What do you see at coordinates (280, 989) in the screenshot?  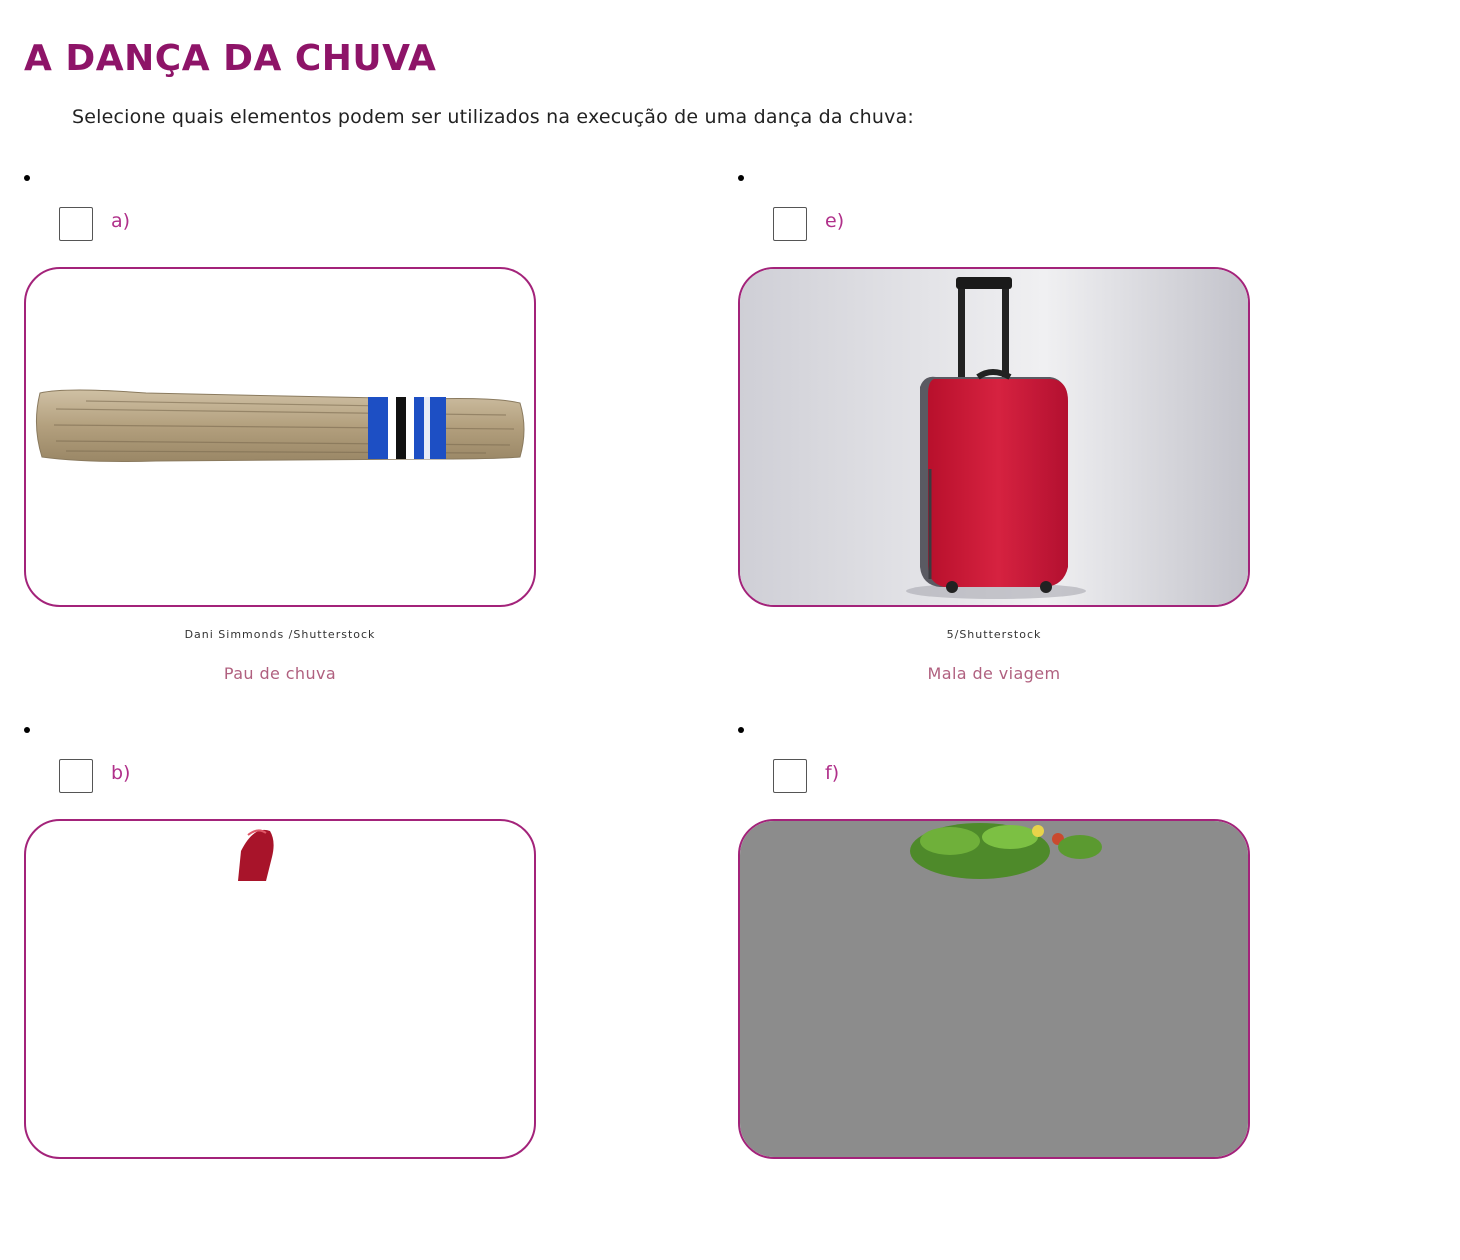 I see `red-object-image` at bounding box center [280, 989].